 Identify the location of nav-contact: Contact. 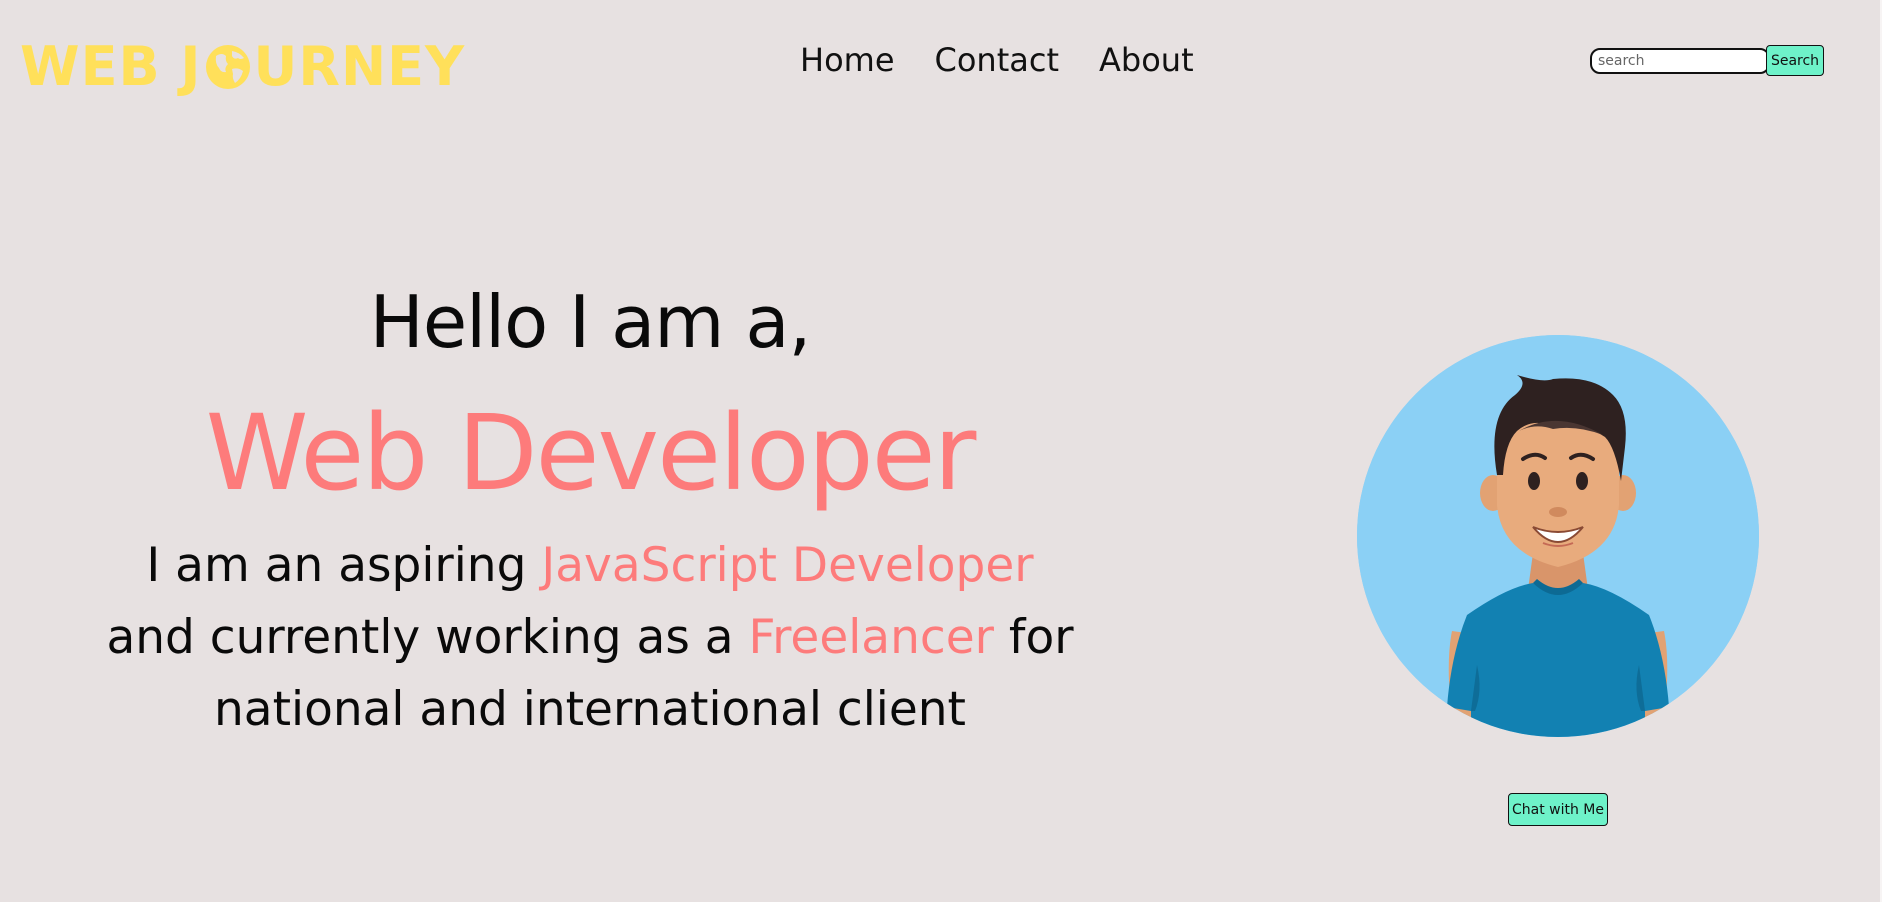
(997, 60).